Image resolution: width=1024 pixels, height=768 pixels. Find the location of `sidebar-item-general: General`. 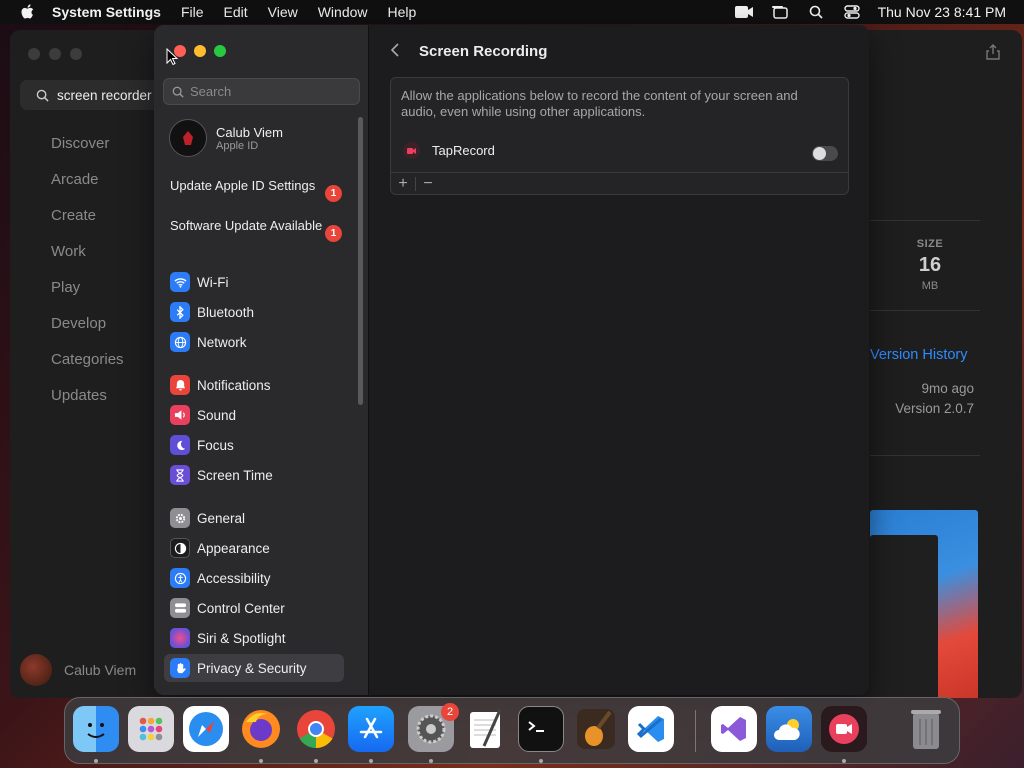

sidebar-item-general: General is located at coordinates (254, 518).